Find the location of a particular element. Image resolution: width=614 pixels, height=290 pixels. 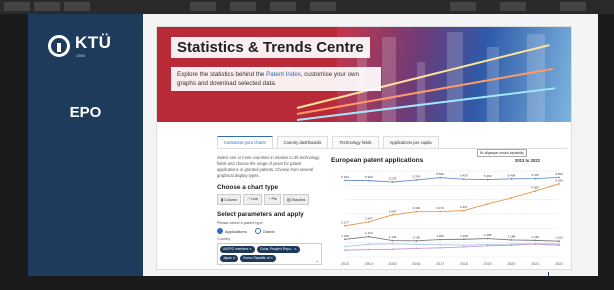

radio-applications: Applications is located at coordinates (232, 231).